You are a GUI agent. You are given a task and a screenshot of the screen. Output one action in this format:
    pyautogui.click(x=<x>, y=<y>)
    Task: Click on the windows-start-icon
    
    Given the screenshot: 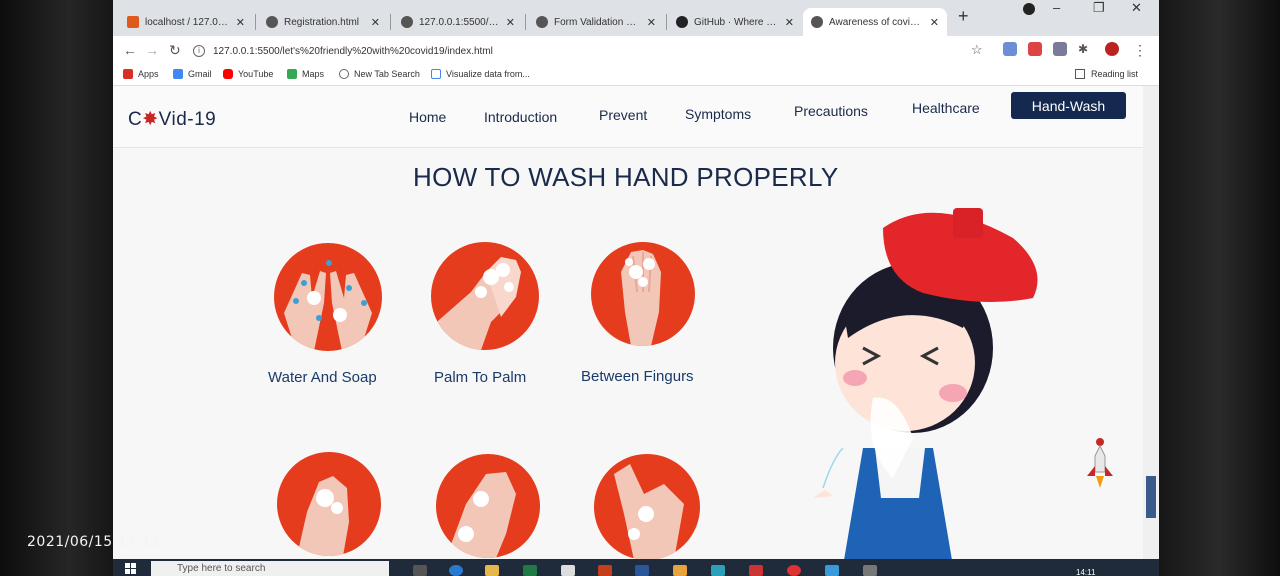 What is the action you would take?
    pyautogui.click(x=131, y=569)
    